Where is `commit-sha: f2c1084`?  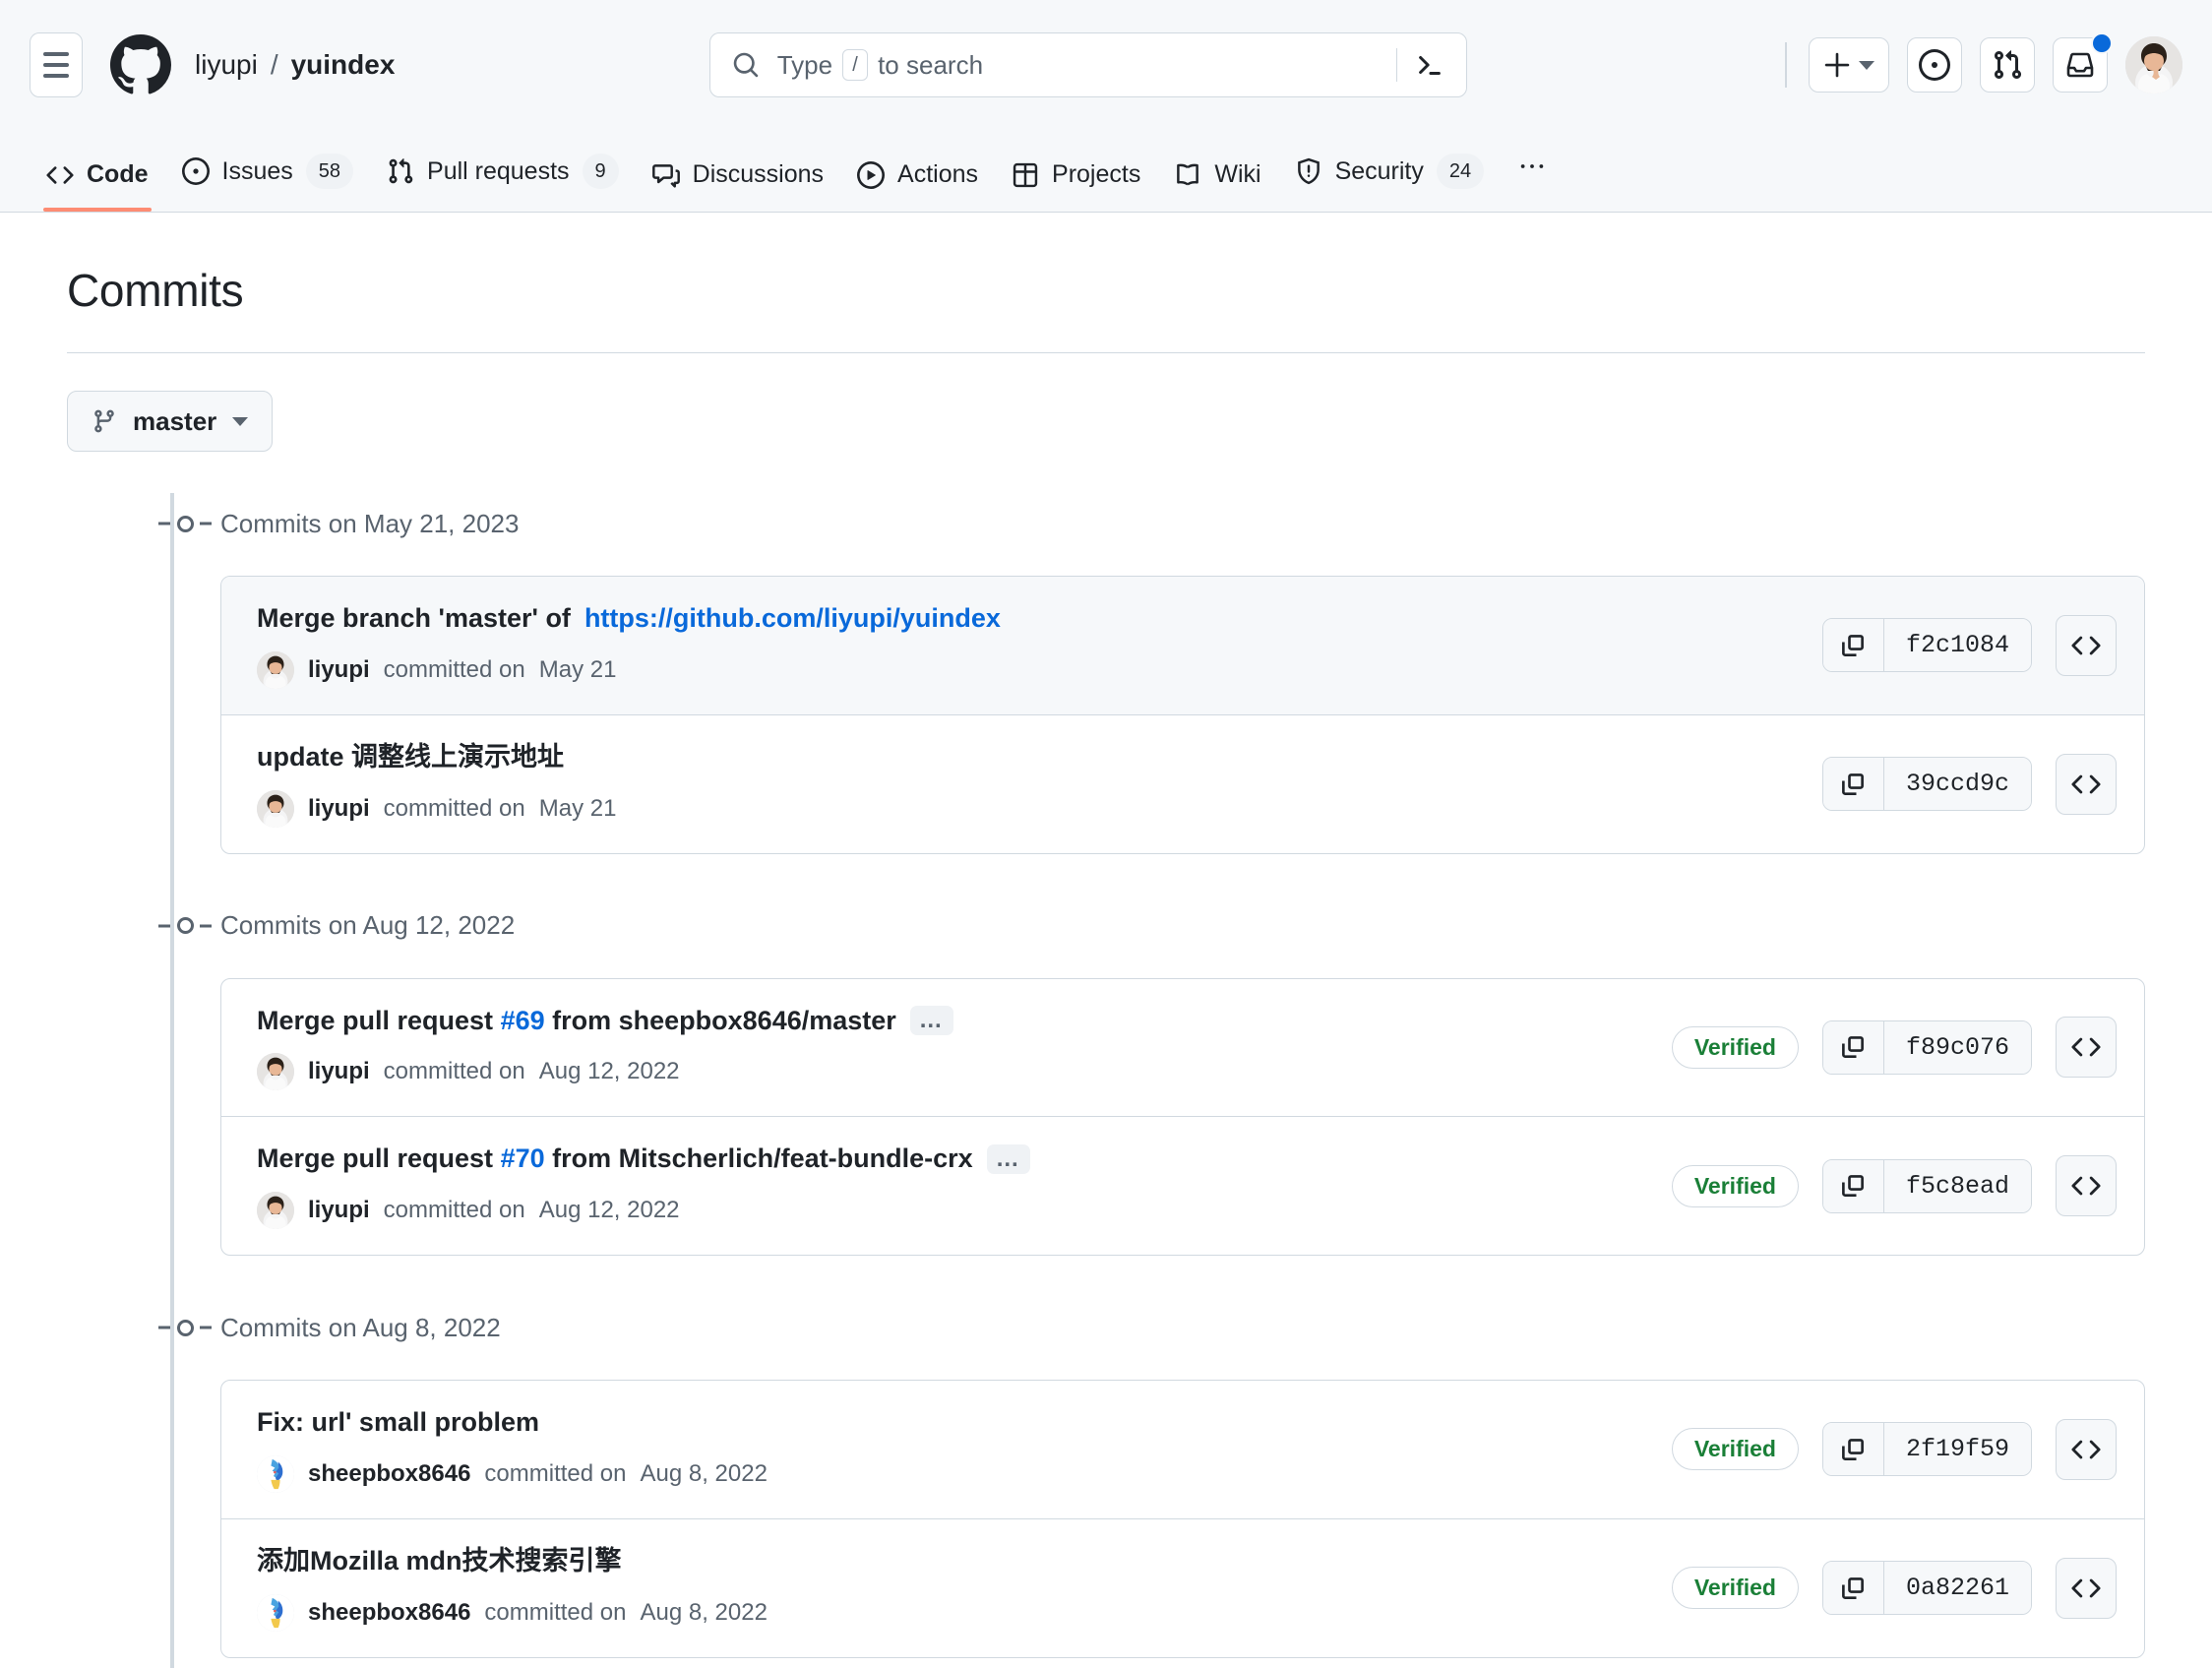 commit-sha: f2c1084 is located at coordinates (1957, 645).